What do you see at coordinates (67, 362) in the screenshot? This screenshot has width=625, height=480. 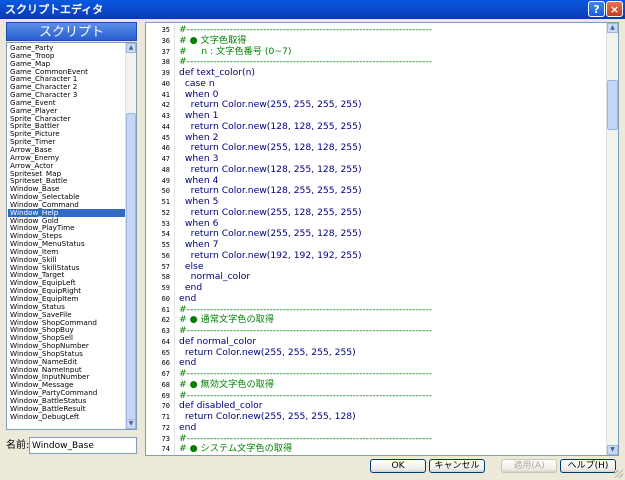 I see `script-list-item: Window_NameEdit` at bounding box center [67, 362].